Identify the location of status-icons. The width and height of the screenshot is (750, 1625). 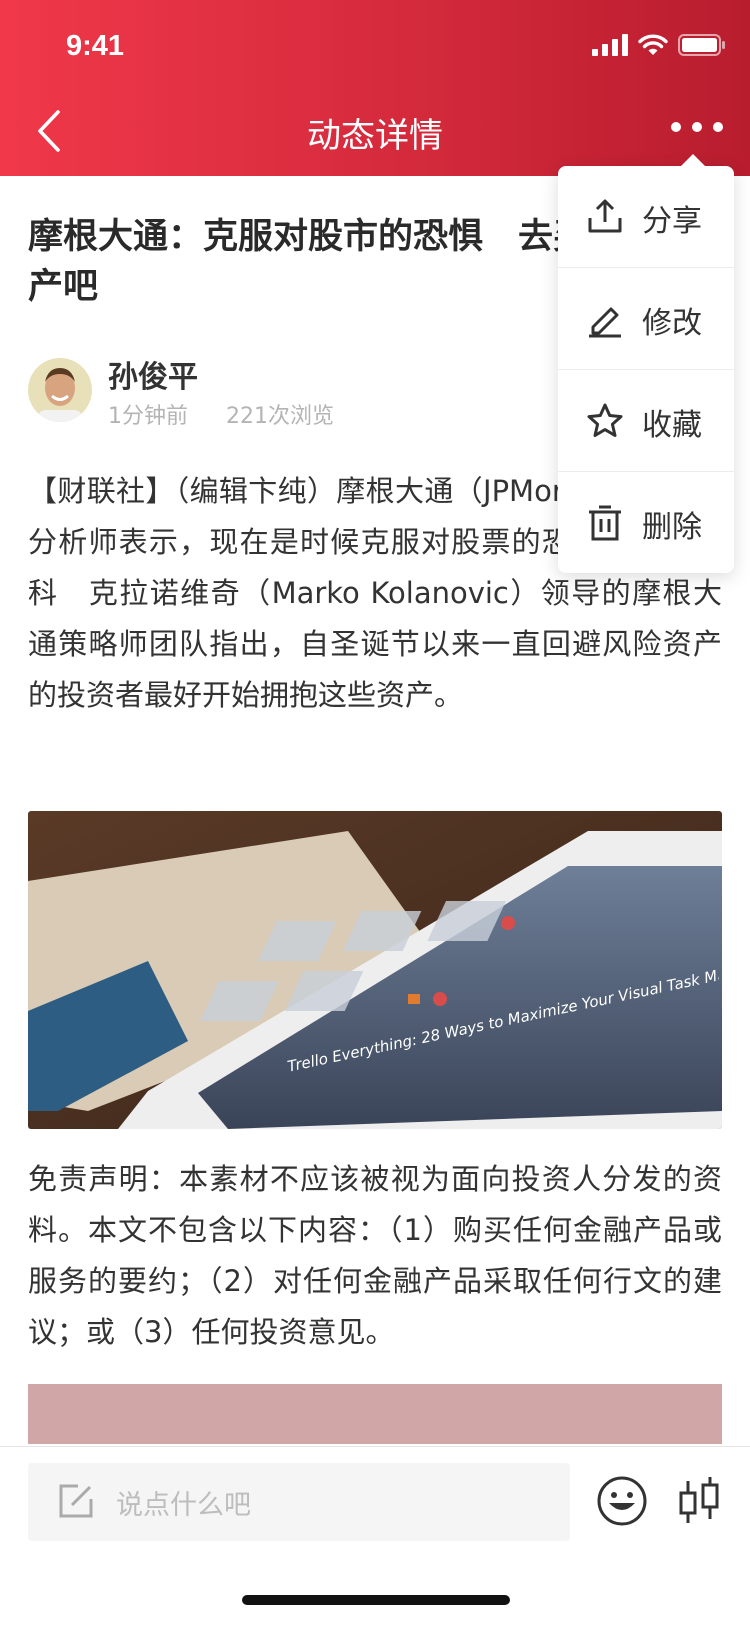
(659, 45).